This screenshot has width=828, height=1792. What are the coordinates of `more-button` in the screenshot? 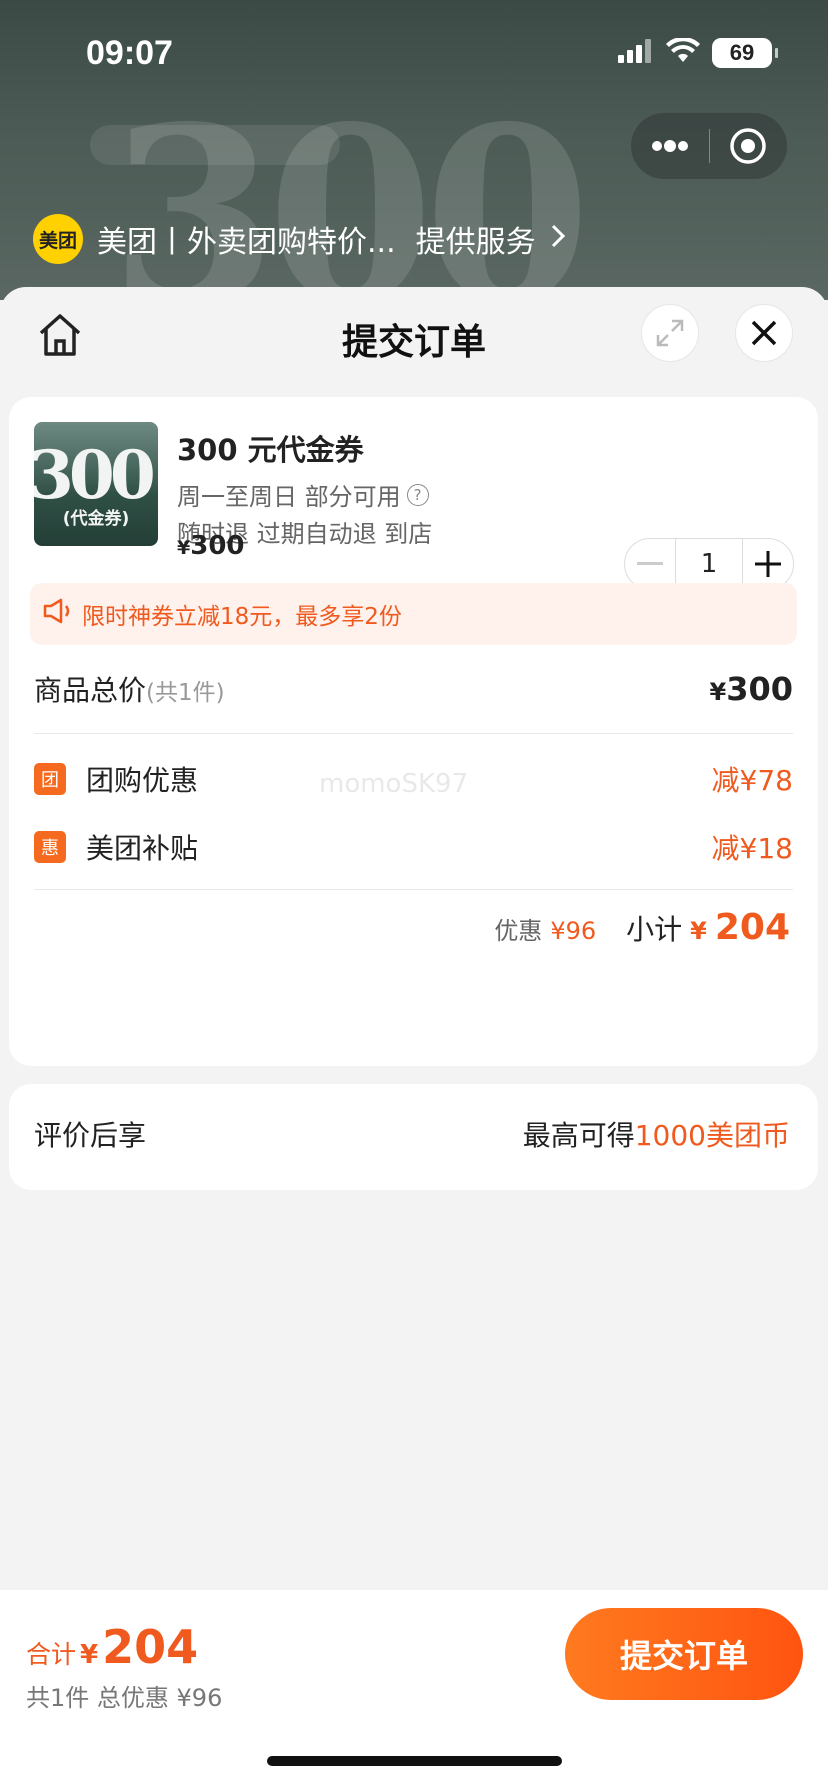 It's located at (670, 146).